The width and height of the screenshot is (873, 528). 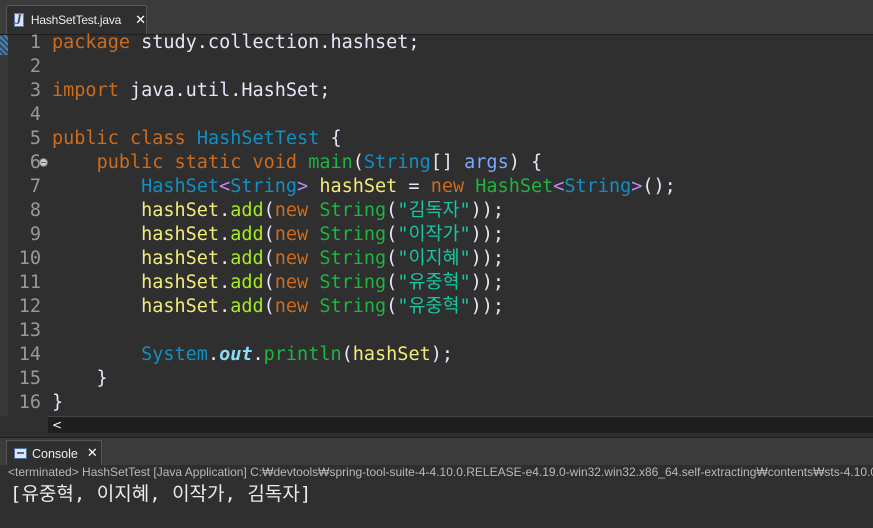 I want to click on line-number: 2, so click(x=35, y=66).